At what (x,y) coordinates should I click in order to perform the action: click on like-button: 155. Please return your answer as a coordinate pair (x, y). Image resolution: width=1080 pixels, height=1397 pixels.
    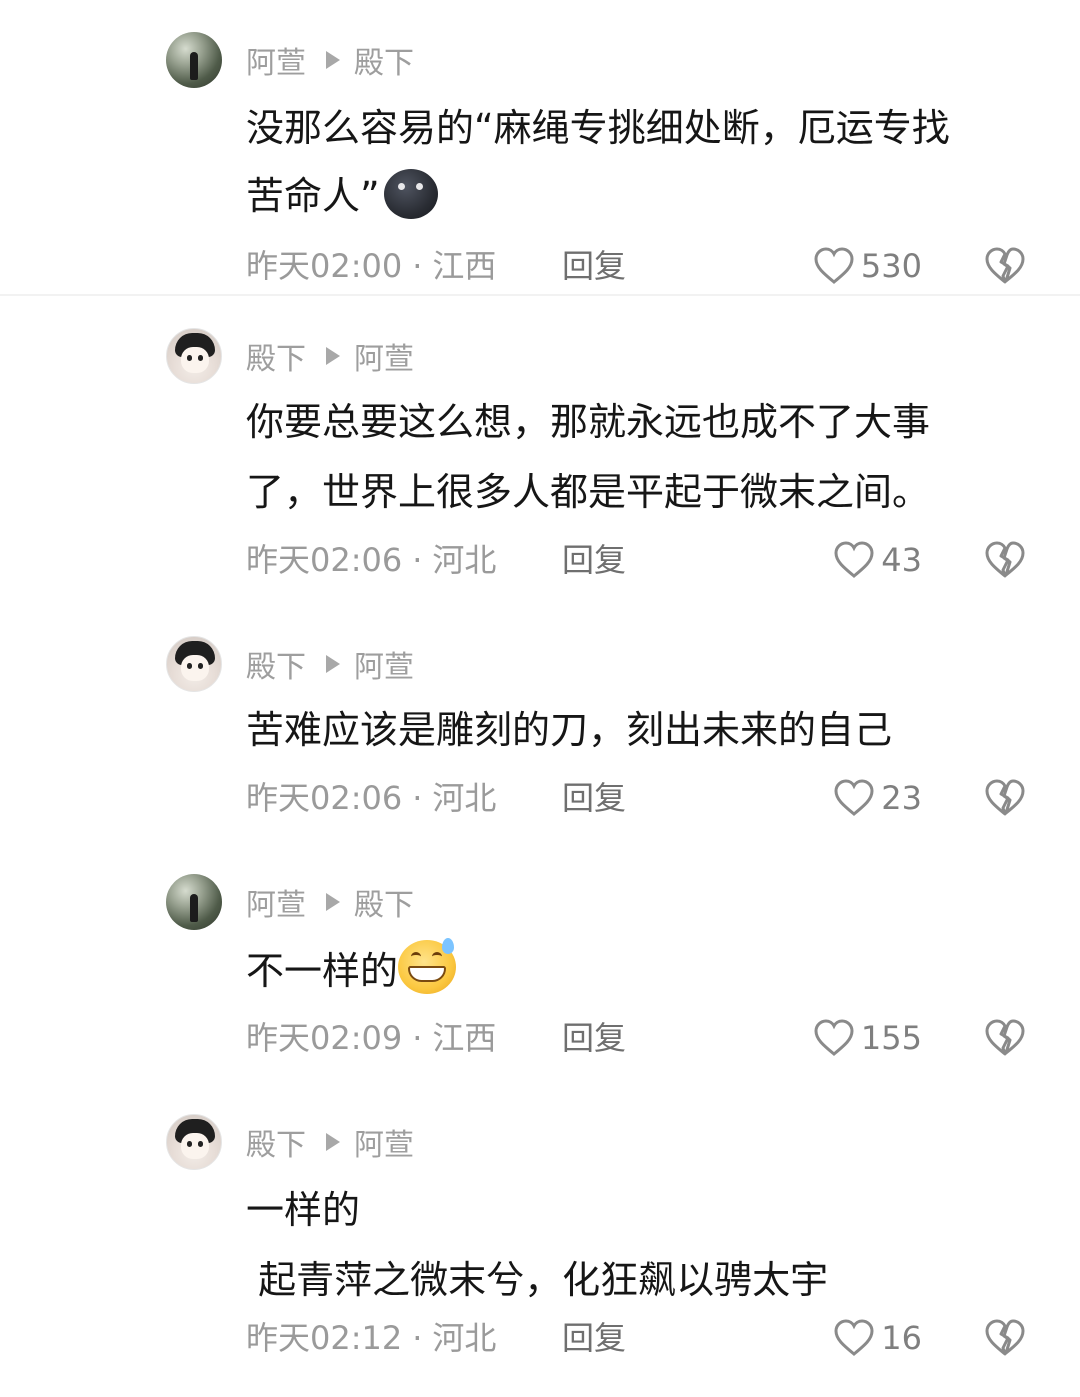
    Looking at the image, I should click on (862, 1038).